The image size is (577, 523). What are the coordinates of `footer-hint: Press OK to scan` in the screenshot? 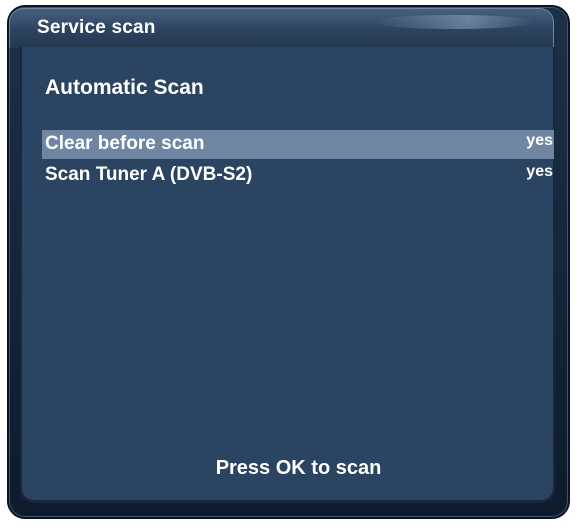 It's located at (288, 468).